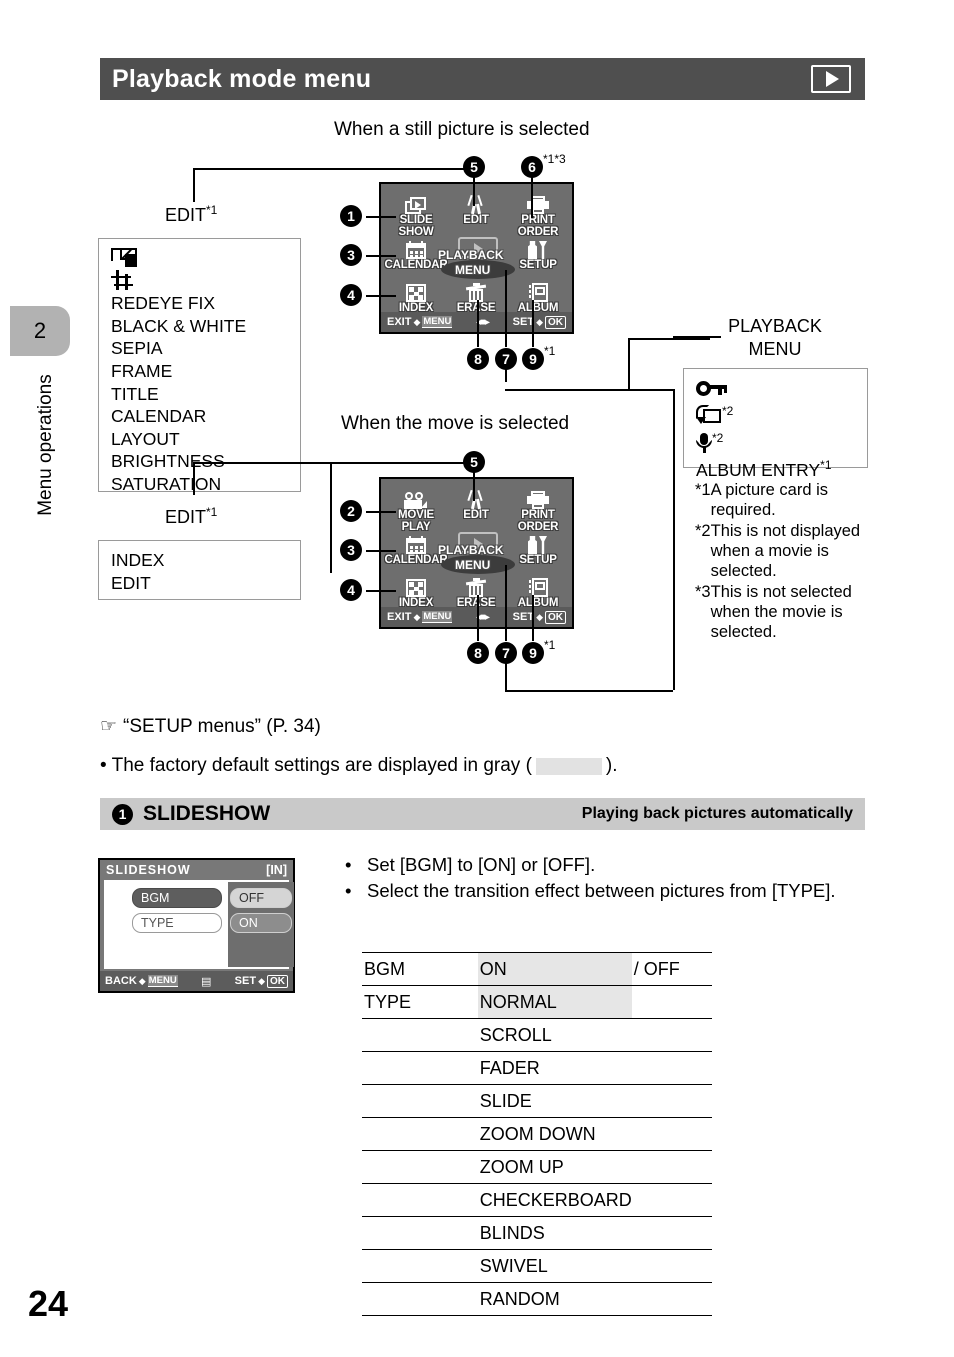 The width and height of the screenshot is (954, 1357). I want to click on crop-icon, so click(122, 279).